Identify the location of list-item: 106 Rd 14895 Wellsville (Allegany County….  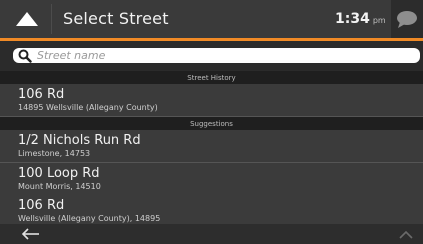
(211, 100).